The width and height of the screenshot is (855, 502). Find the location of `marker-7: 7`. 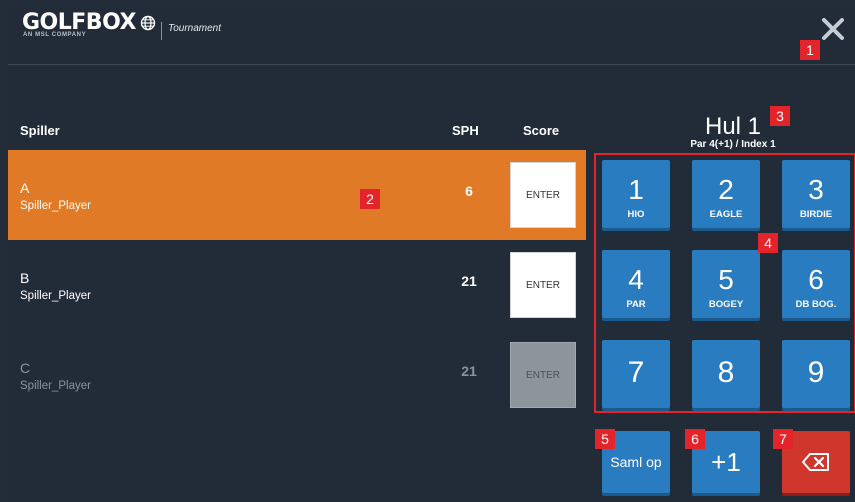

marker-7: 7 is located at coordinates (783, 439).